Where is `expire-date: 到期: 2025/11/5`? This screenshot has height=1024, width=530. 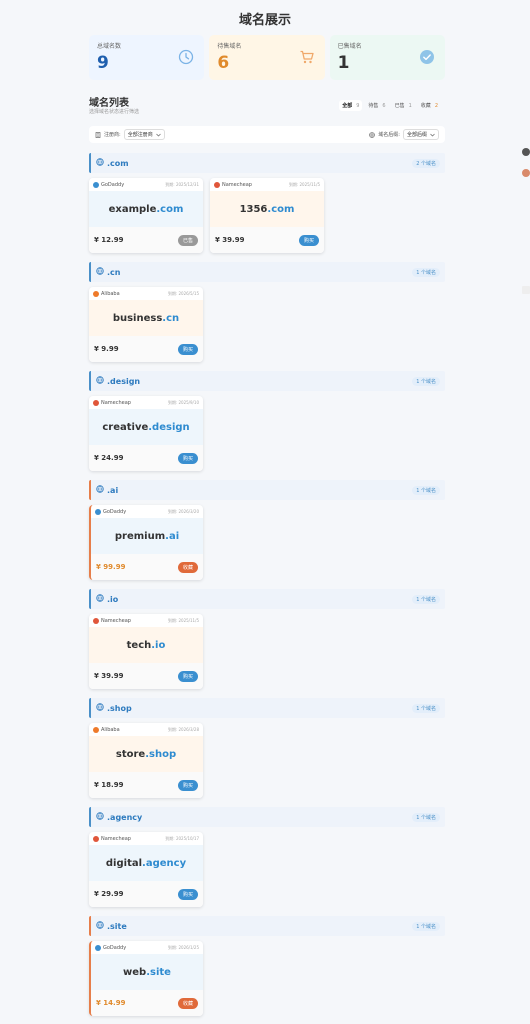 expire-date: 到期: 2025/11/5 is located at coordinates (304, 185).